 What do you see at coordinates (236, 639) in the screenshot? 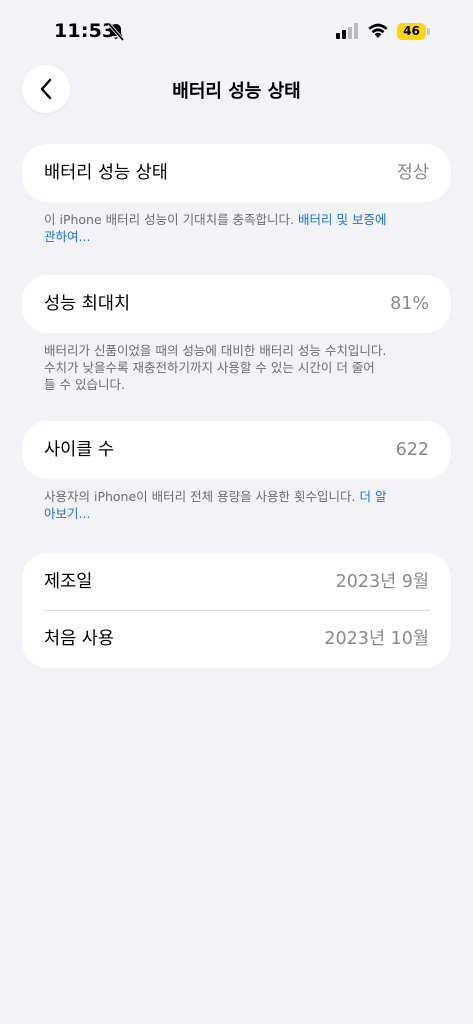
I see `first-use-row: 처음 사용 2023년 10월` at bounding box center [236, 639].